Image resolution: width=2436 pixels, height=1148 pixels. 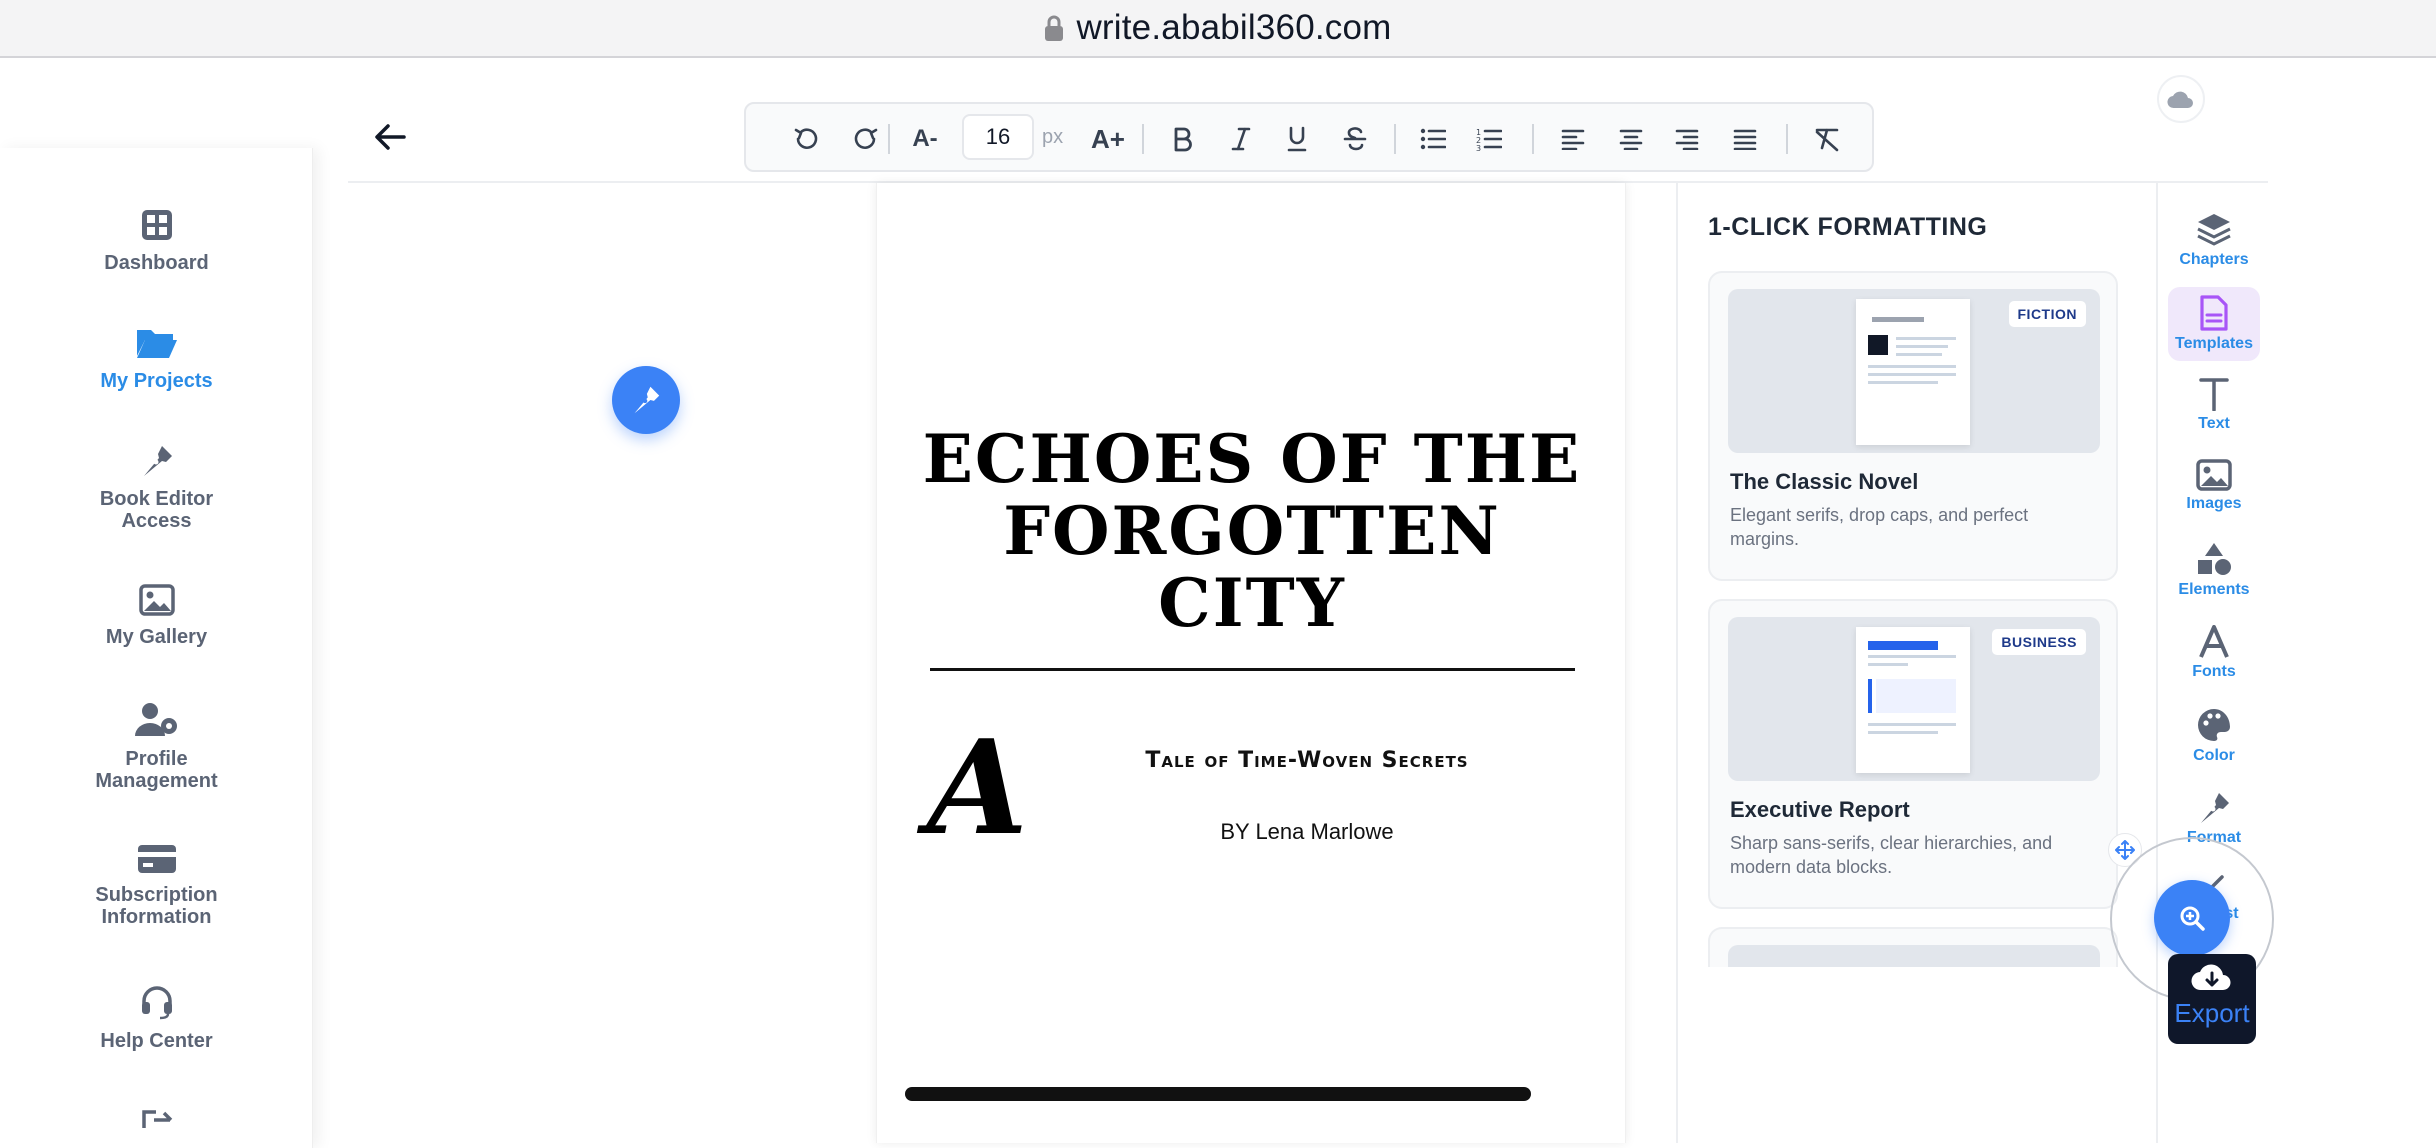 I want to click on rail-item-elements: Elements, so click(x=2214, y=570).